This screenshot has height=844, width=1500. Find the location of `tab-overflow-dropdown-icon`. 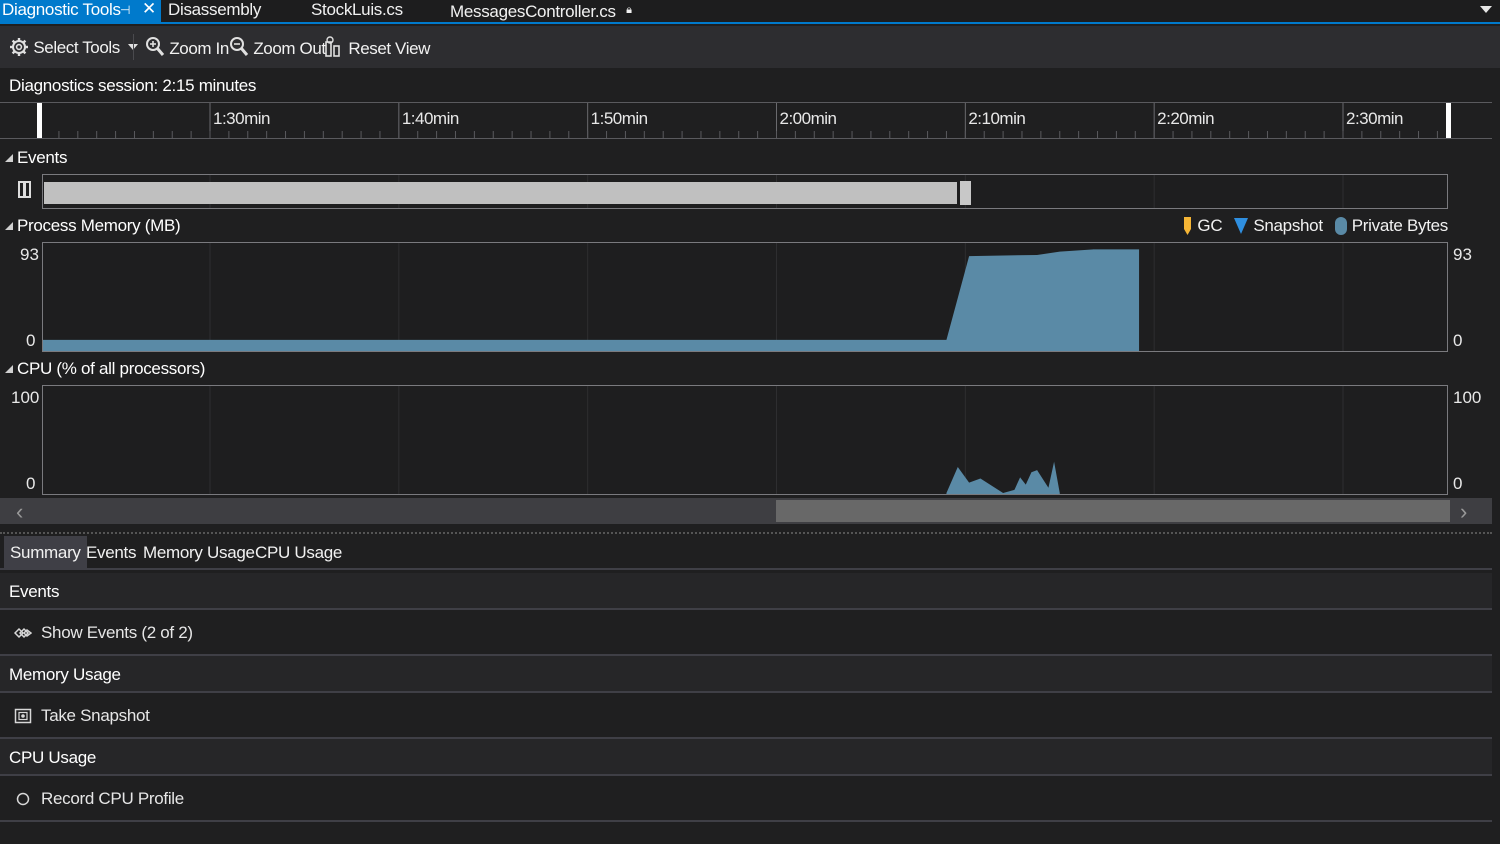

tab-overflow-dropdown-icon is located at coordinates (1486, 9).